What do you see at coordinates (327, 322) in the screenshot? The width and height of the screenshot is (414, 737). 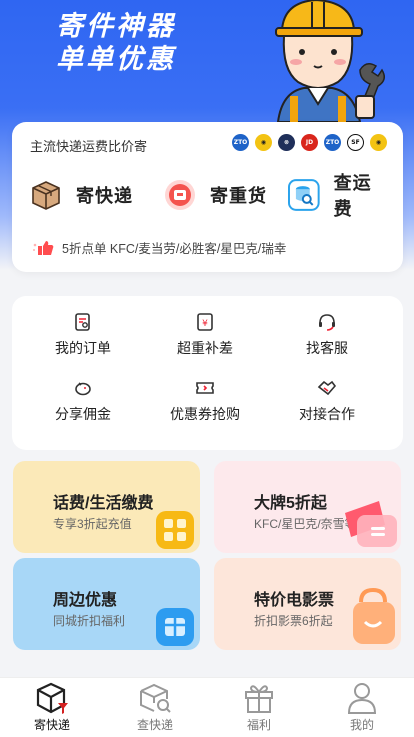 I see `headset-icon` at bounding box center [327, 322].